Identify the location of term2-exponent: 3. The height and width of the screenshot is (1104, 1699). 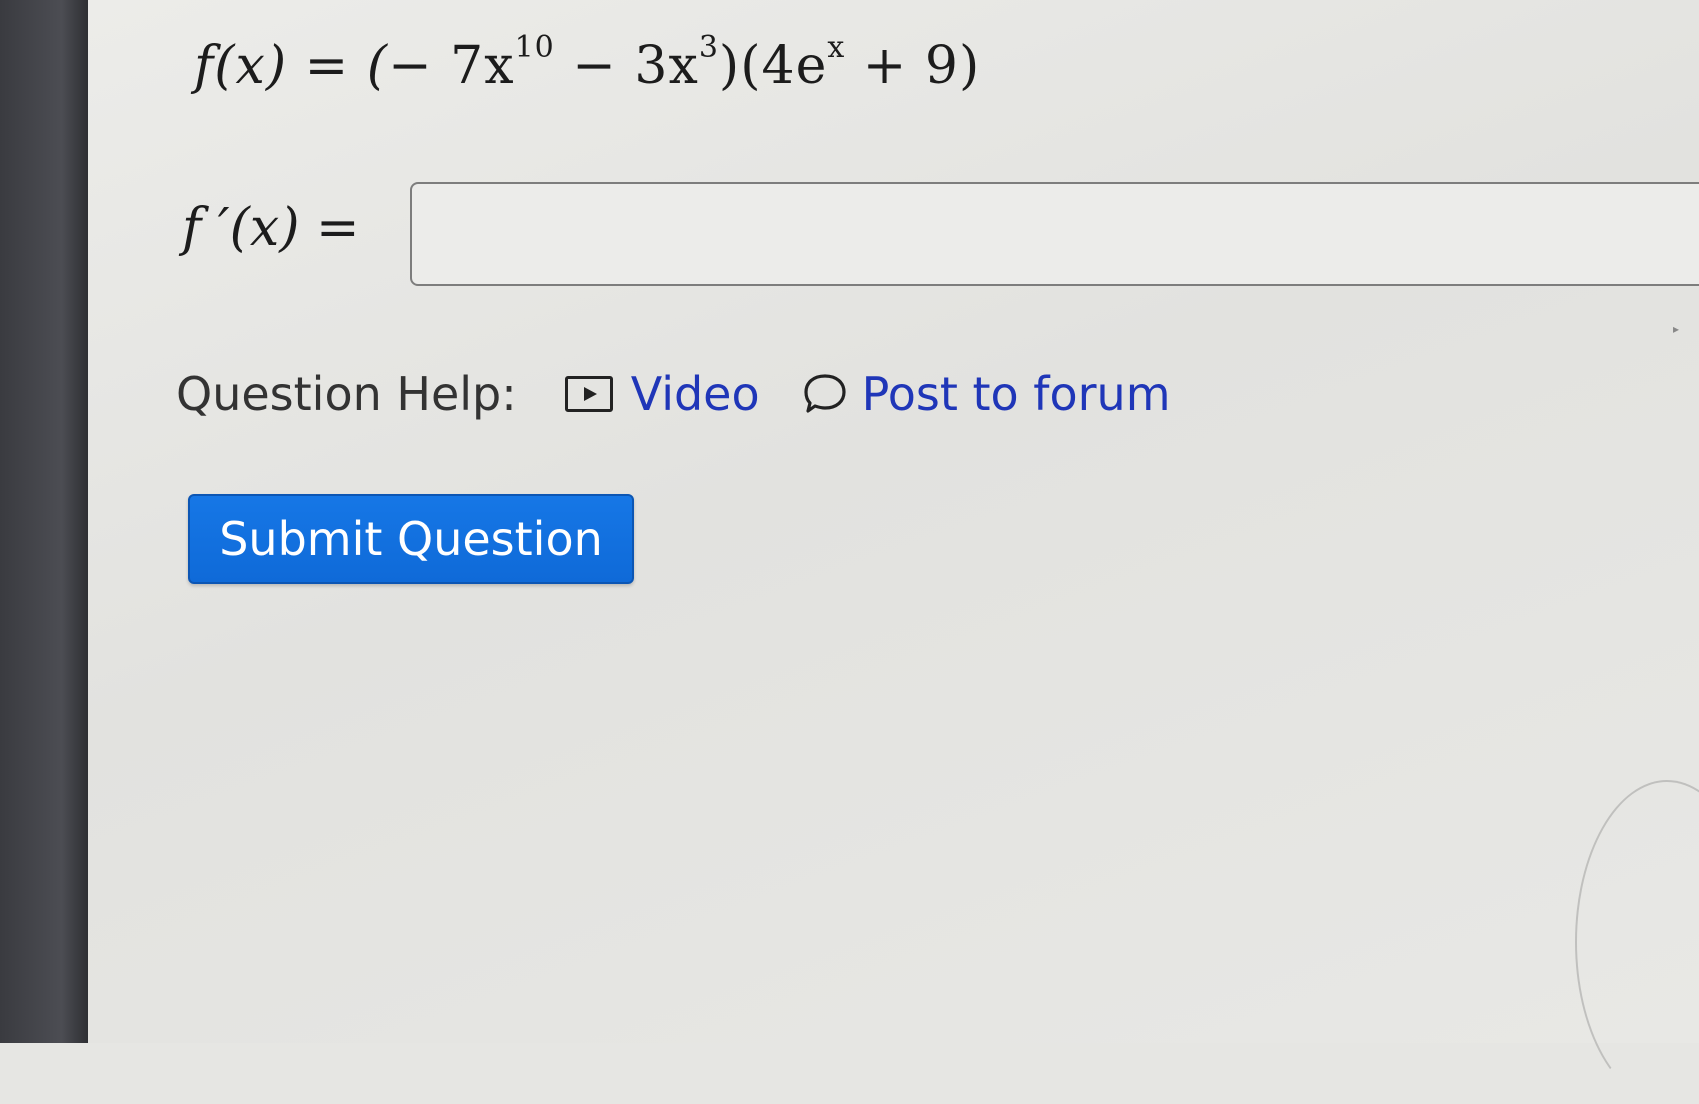
(708, 47).